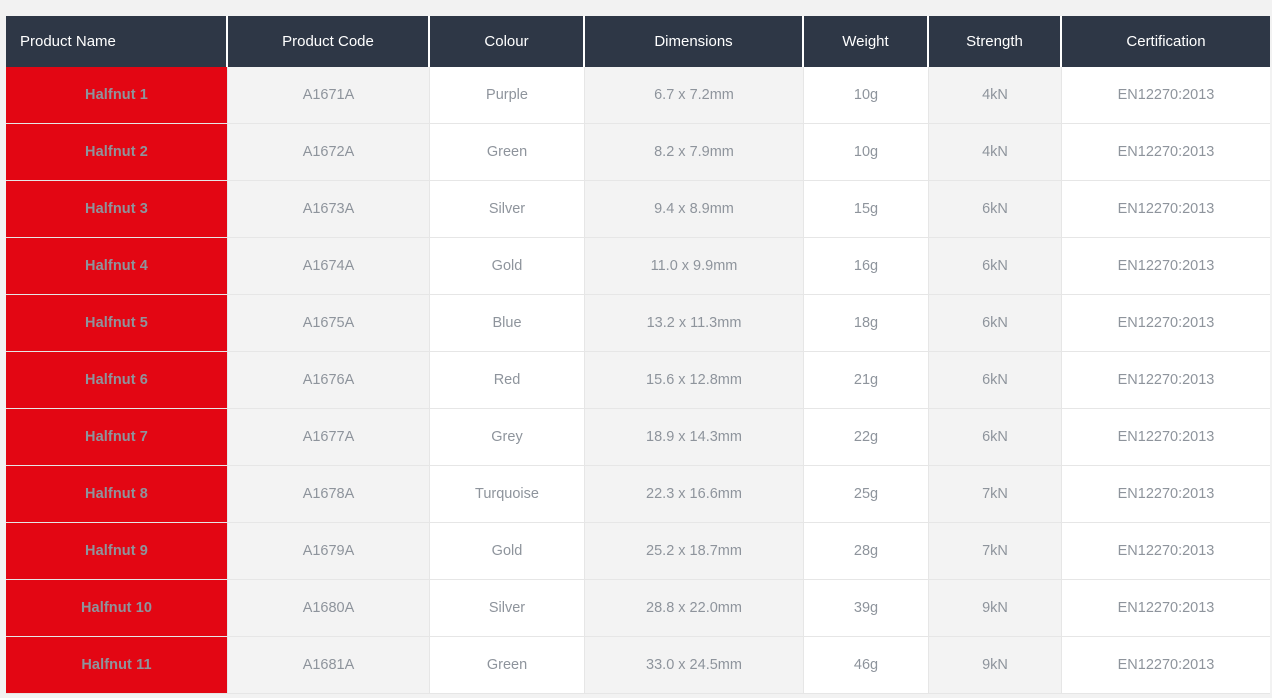  Describe the element at coordinates (329, 437) in the screenshot. I see `cell-product-code: A1677A` at that location.